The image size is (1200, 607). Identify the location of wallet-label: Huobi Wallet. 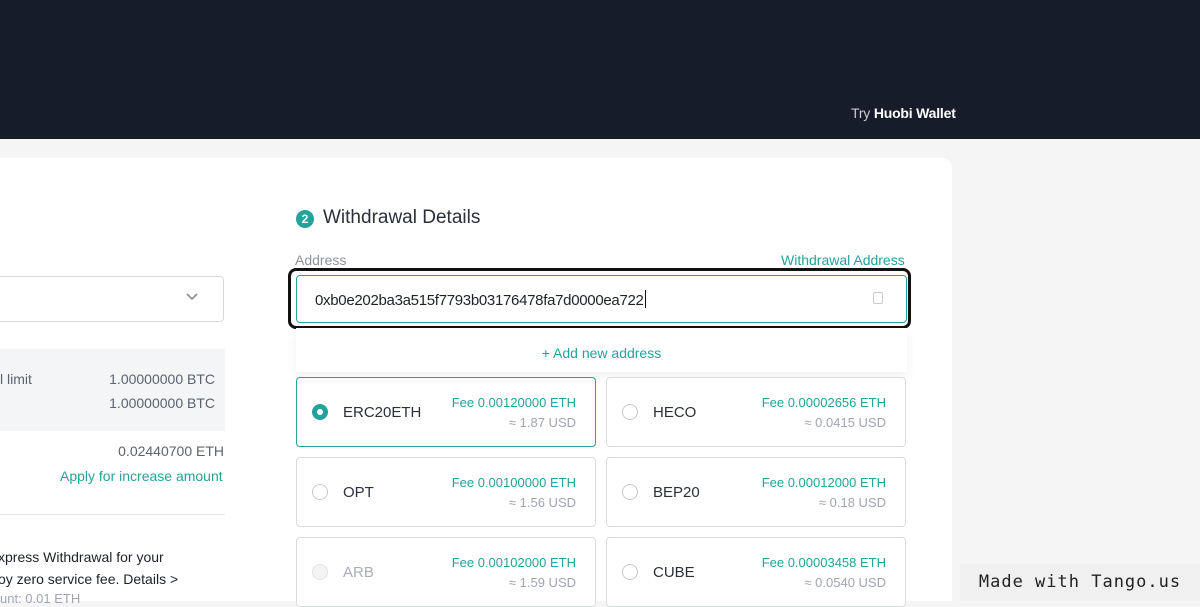
(914, 113).